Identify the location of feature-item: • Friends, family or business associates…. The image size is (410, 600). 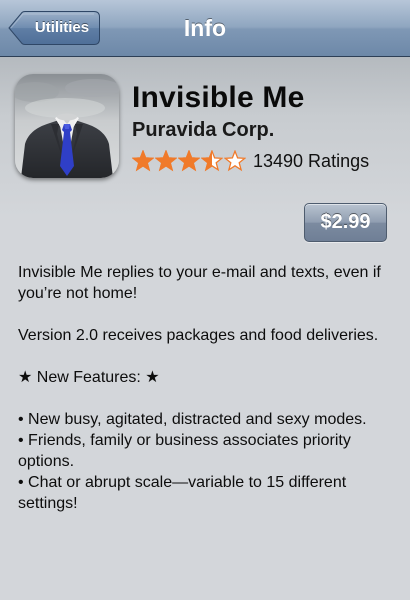
(184, 451).